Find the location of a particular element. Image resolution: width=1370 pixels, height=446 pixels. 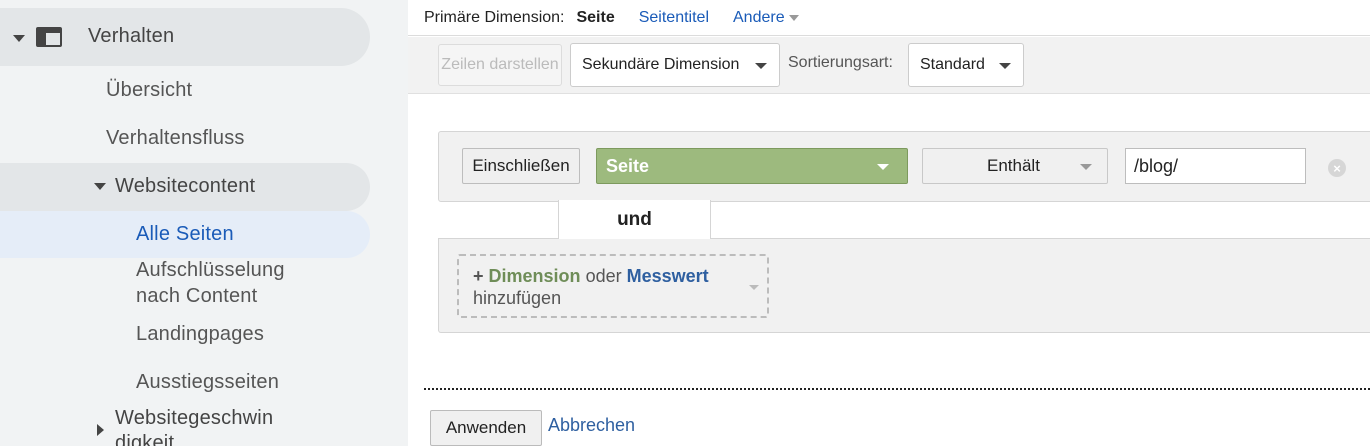

expand-site-speed-icon is located at coordinates (100, 430).